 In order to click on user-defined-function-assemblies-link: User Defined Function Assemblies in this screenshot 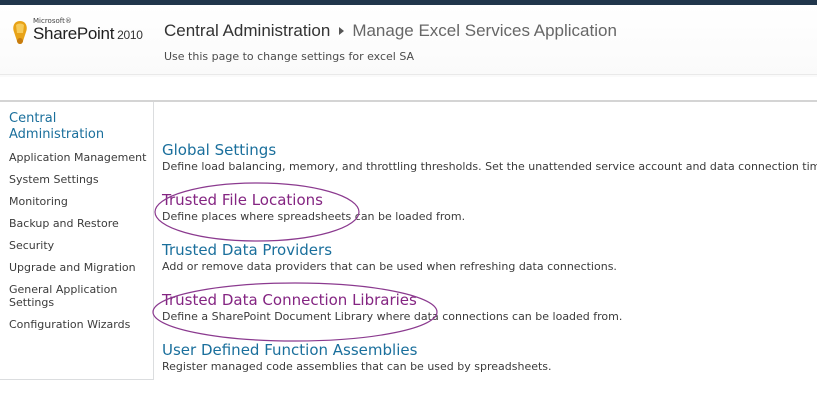, I will do `click(357, 350)`.